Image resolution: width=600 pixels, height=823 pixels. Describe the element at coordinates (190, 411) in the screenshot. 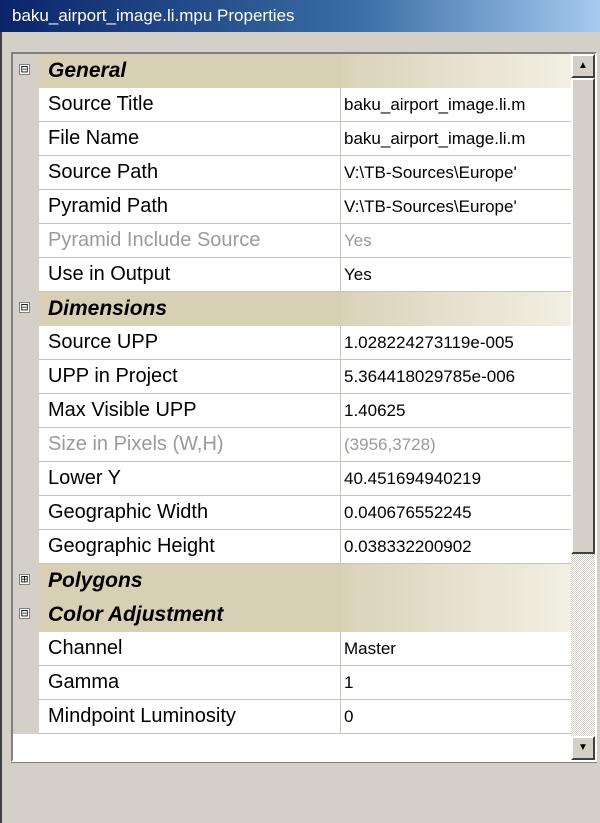

I see `property-name: Max Visible UPP` at that location.